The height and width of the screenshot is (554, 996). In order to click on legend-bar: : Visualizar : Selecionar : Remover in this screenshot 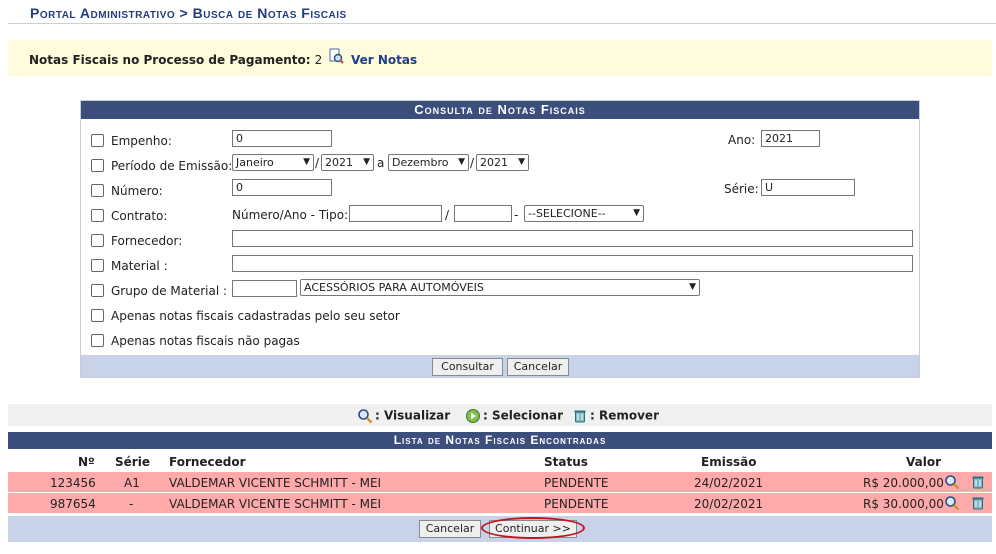, I will do `click(500, 415)`.